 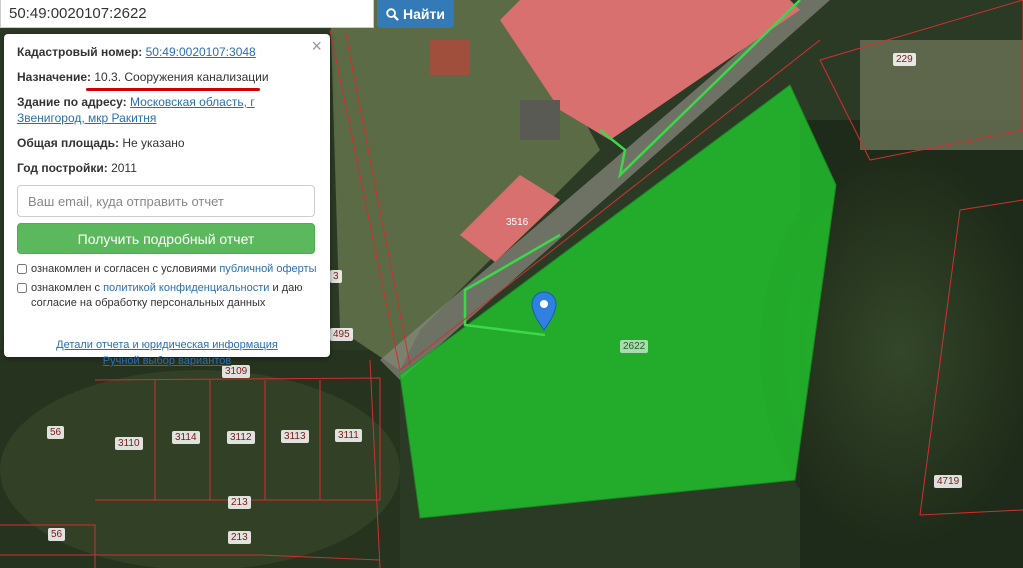 I want to click on purpose-value: 10.3. Сооружения канализации, so click(x=181, y=77).